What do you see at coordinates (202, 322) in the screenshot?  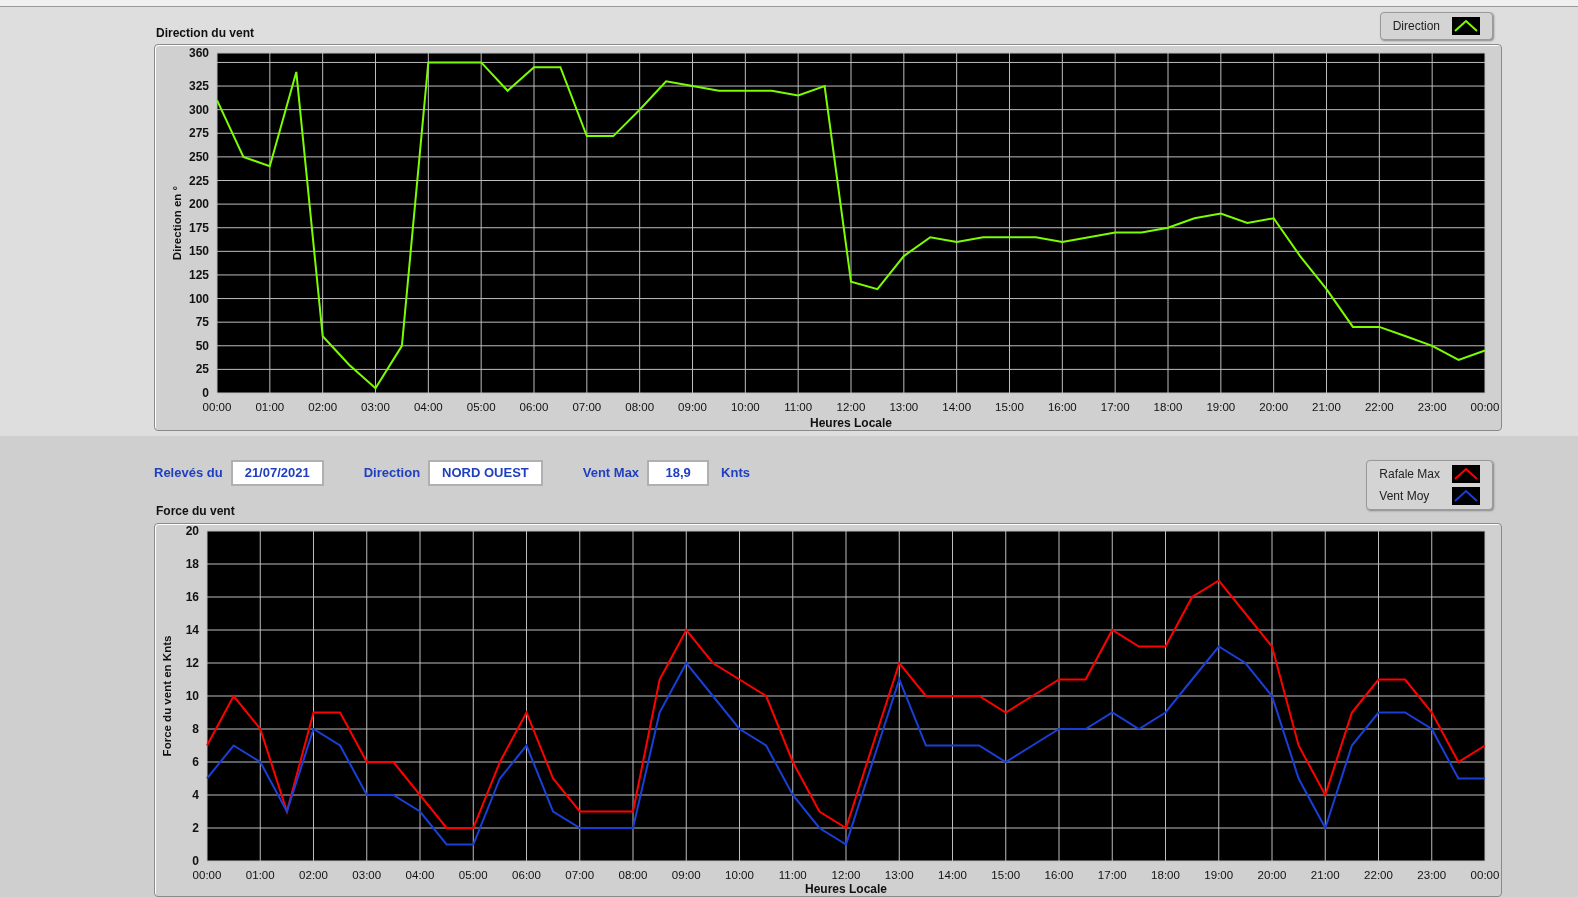 I see `y-tick-label: 75` at bounding box center [202, 322].